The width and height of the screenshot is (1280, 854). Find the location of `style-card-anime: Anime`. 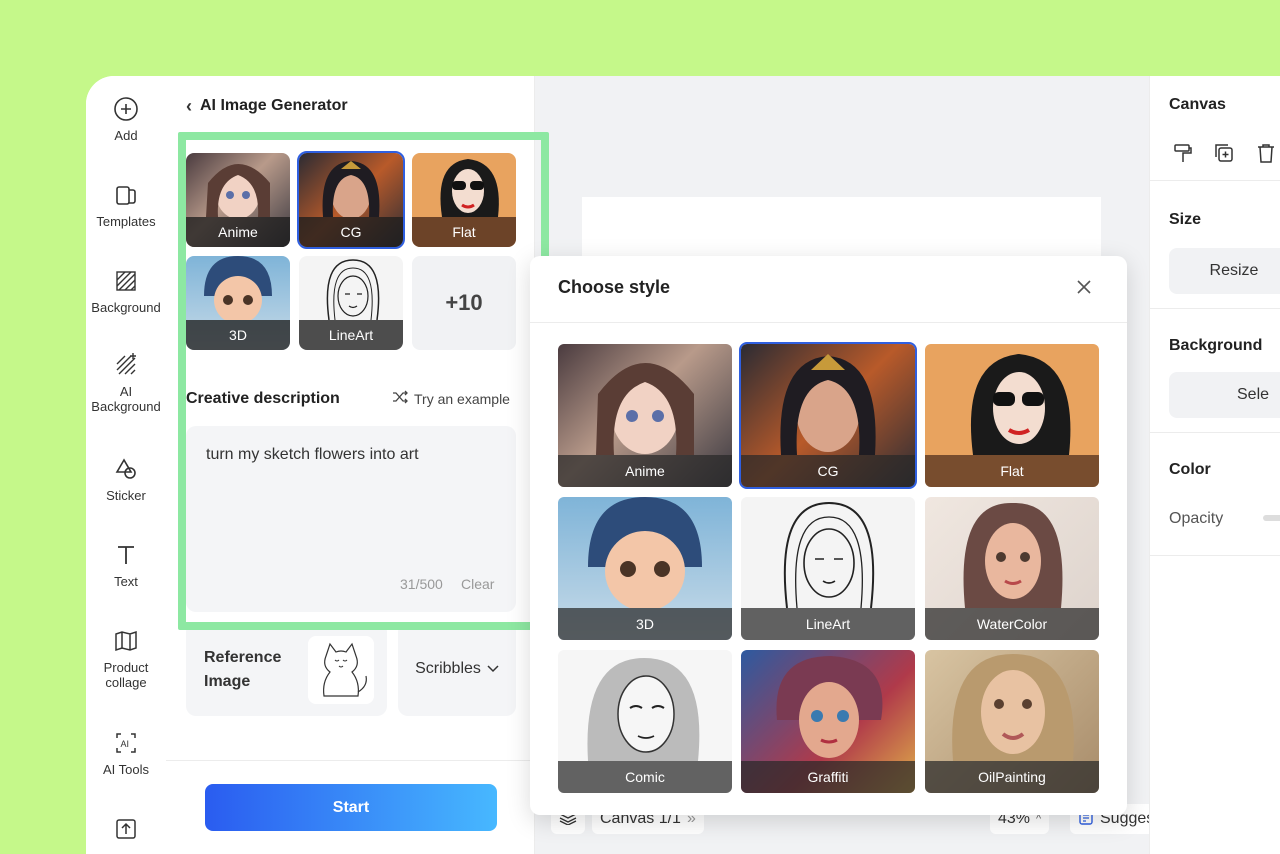

style-card-anime: Anime is located at coordinates (645, 415).